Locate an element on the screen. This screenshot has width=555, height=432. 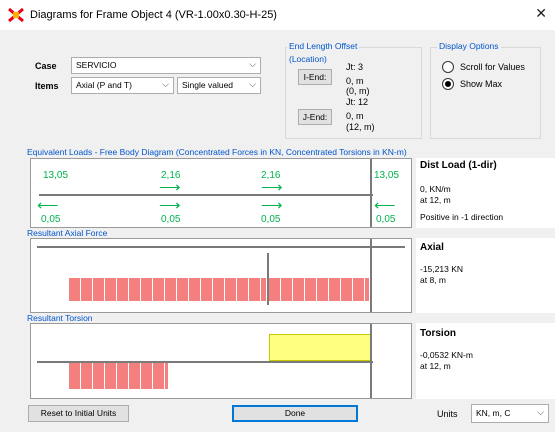
done-button: Done is located at coordinates (295, 413).